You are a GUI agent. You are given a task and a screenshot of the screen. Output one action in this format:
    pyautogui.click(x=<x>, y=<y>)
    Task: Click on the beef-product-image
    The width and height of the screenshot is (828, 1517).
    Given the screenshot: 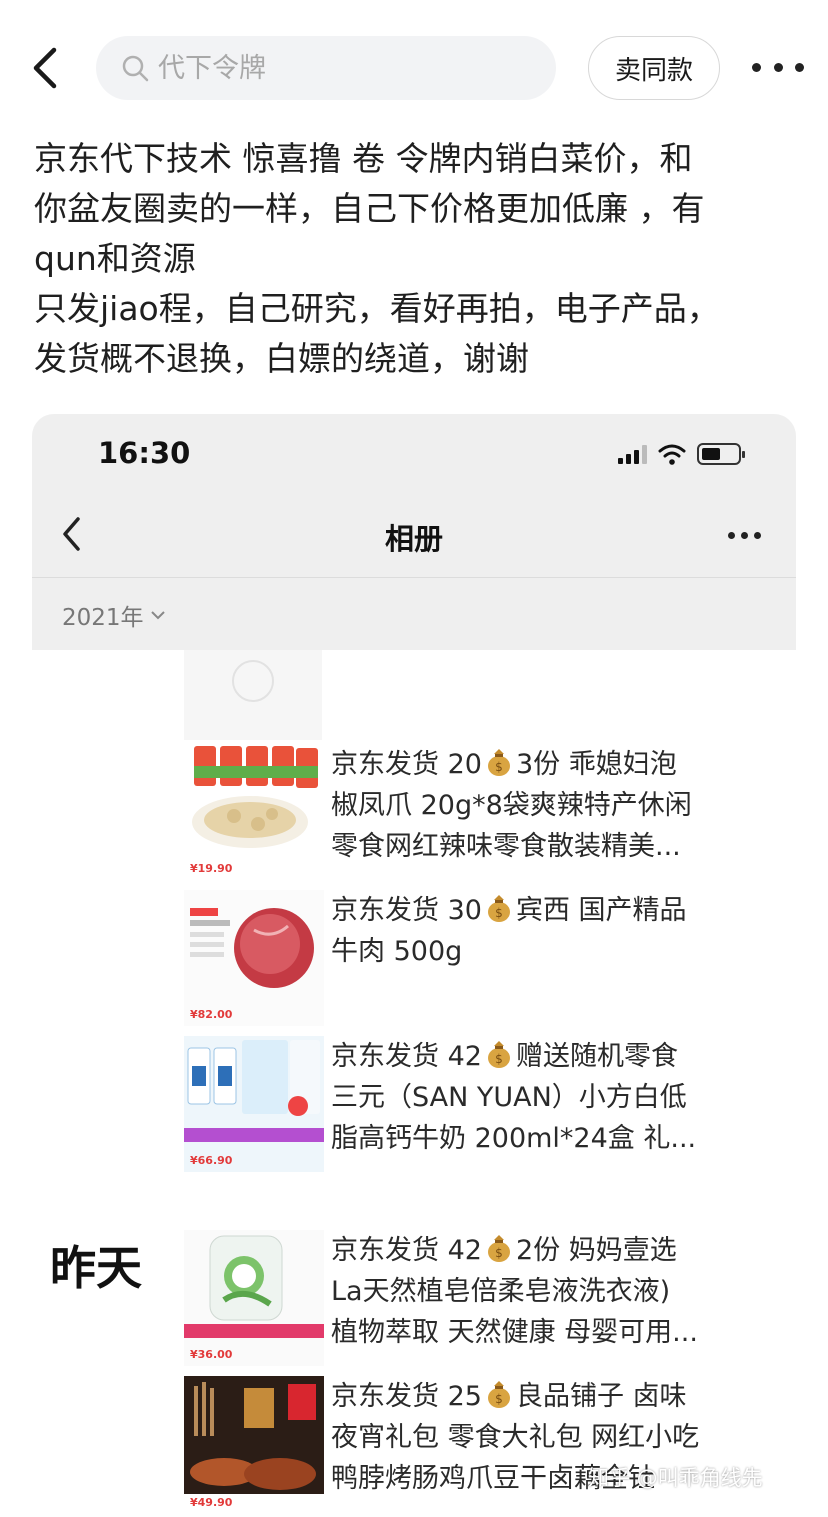 What is the action you would take?
    pyautogui.click(x=254, y=958)
    